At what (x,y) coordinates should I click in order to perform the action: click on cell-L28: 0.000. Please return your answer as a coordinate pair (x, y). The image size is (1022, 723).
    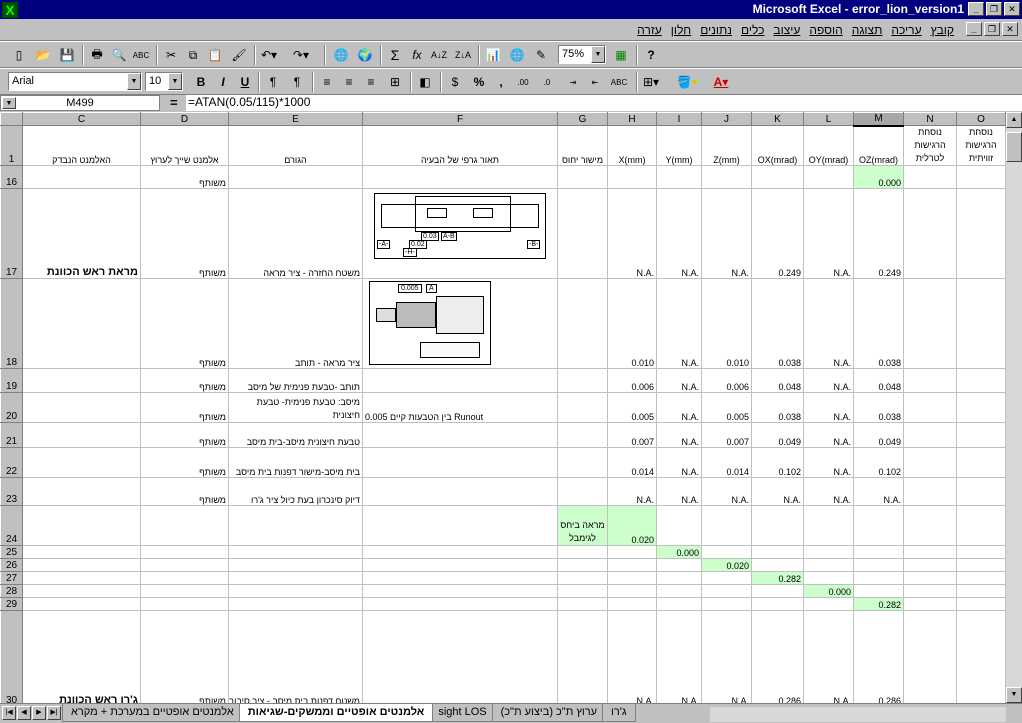
    Looking at the image, I should click on (828, 591).